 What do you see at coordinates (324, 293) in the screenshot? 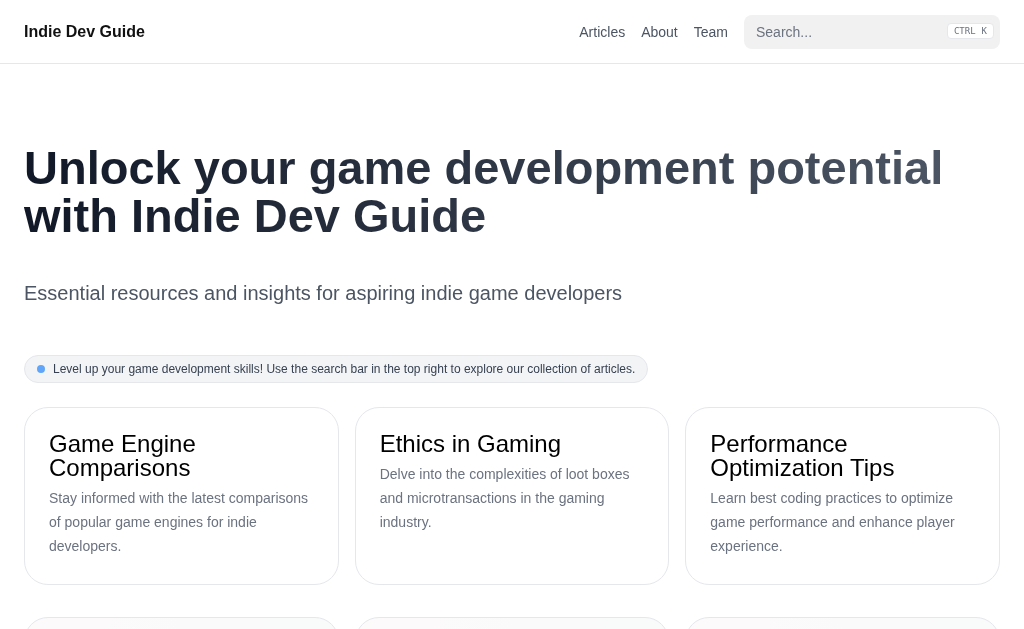
I see `hero-subtitle: Essential resources and insights for aspiring indie game developers` at bounding box center [324, 293].